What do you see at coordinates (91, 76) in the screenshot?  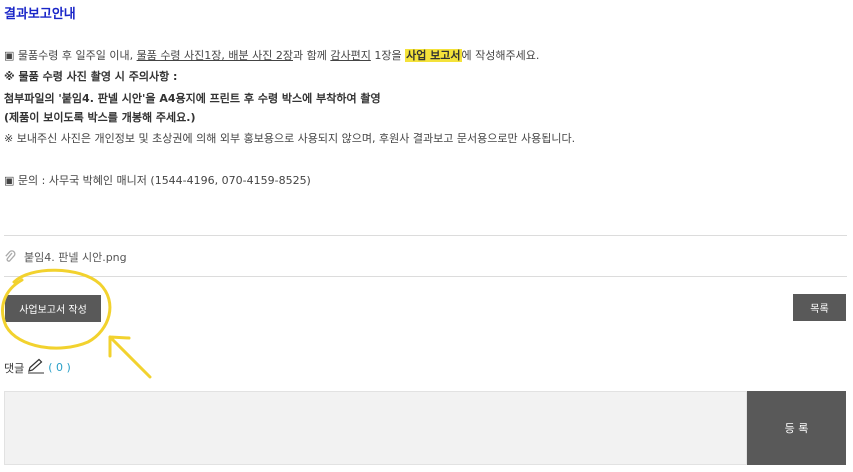 I see `notice-line-2: ※ 물품 수령 사진 촬영 시 주의사항 :` at bounding box center [91, 76].